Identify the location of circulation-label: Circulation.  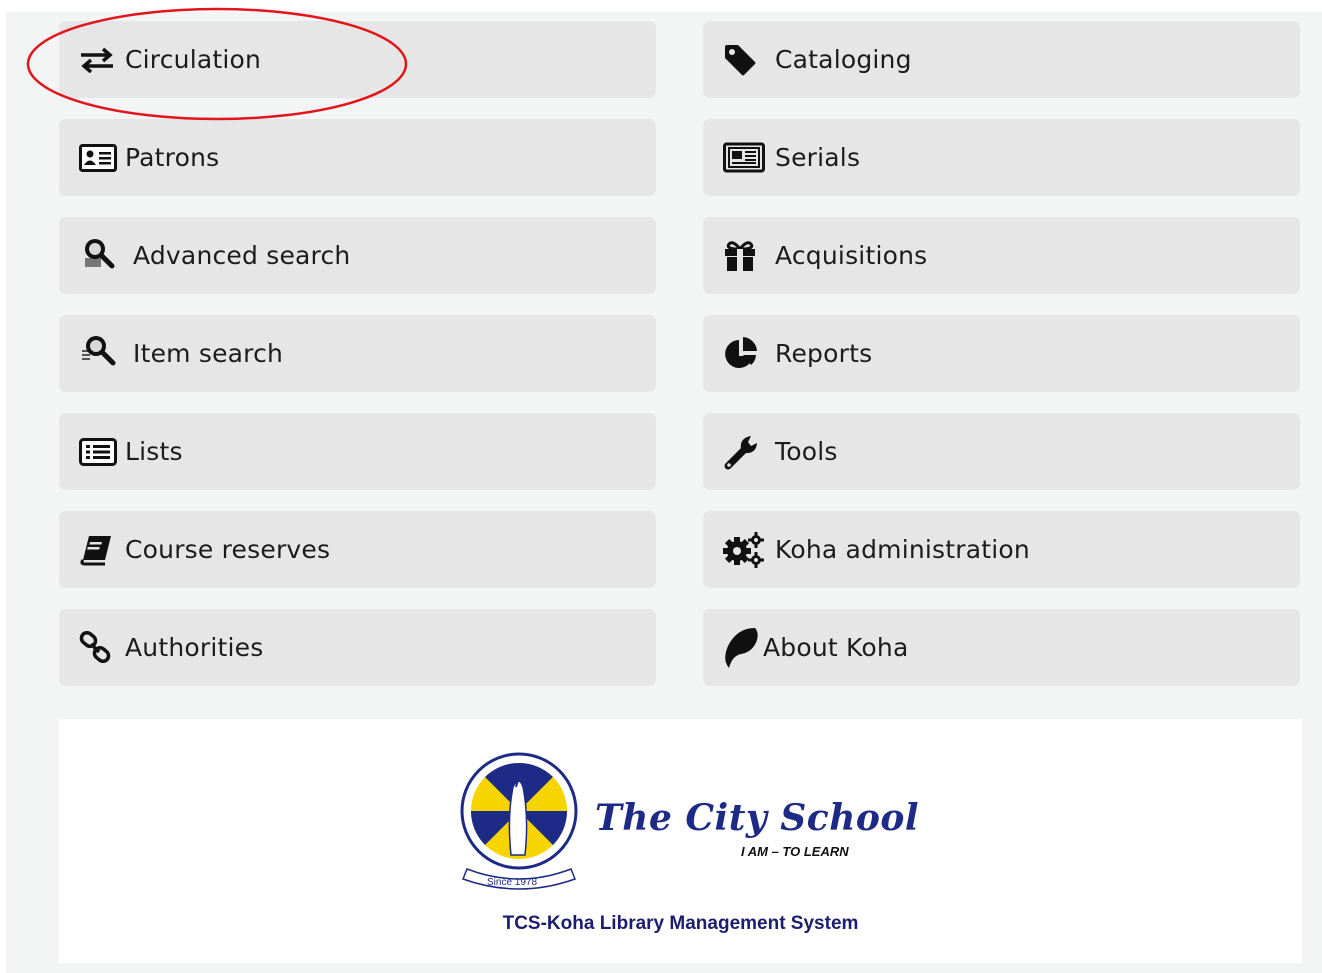
(193, 59).